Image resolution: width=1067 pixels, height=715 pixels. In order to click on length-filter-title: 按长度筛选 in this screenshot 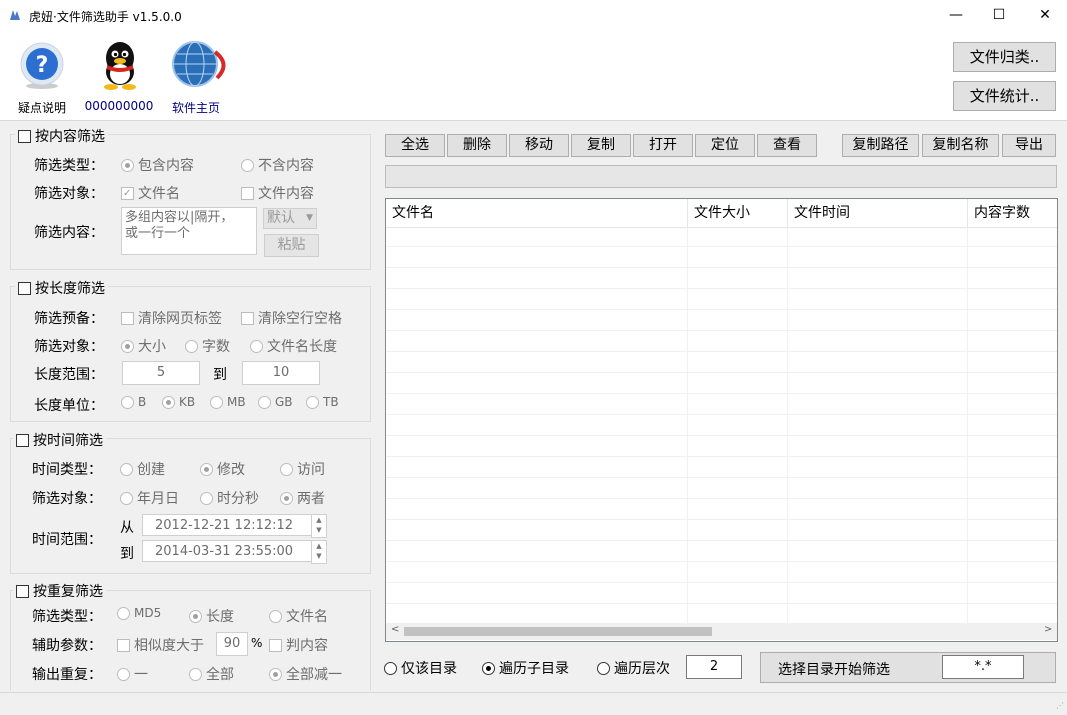, I will do `click(70, 289)`.